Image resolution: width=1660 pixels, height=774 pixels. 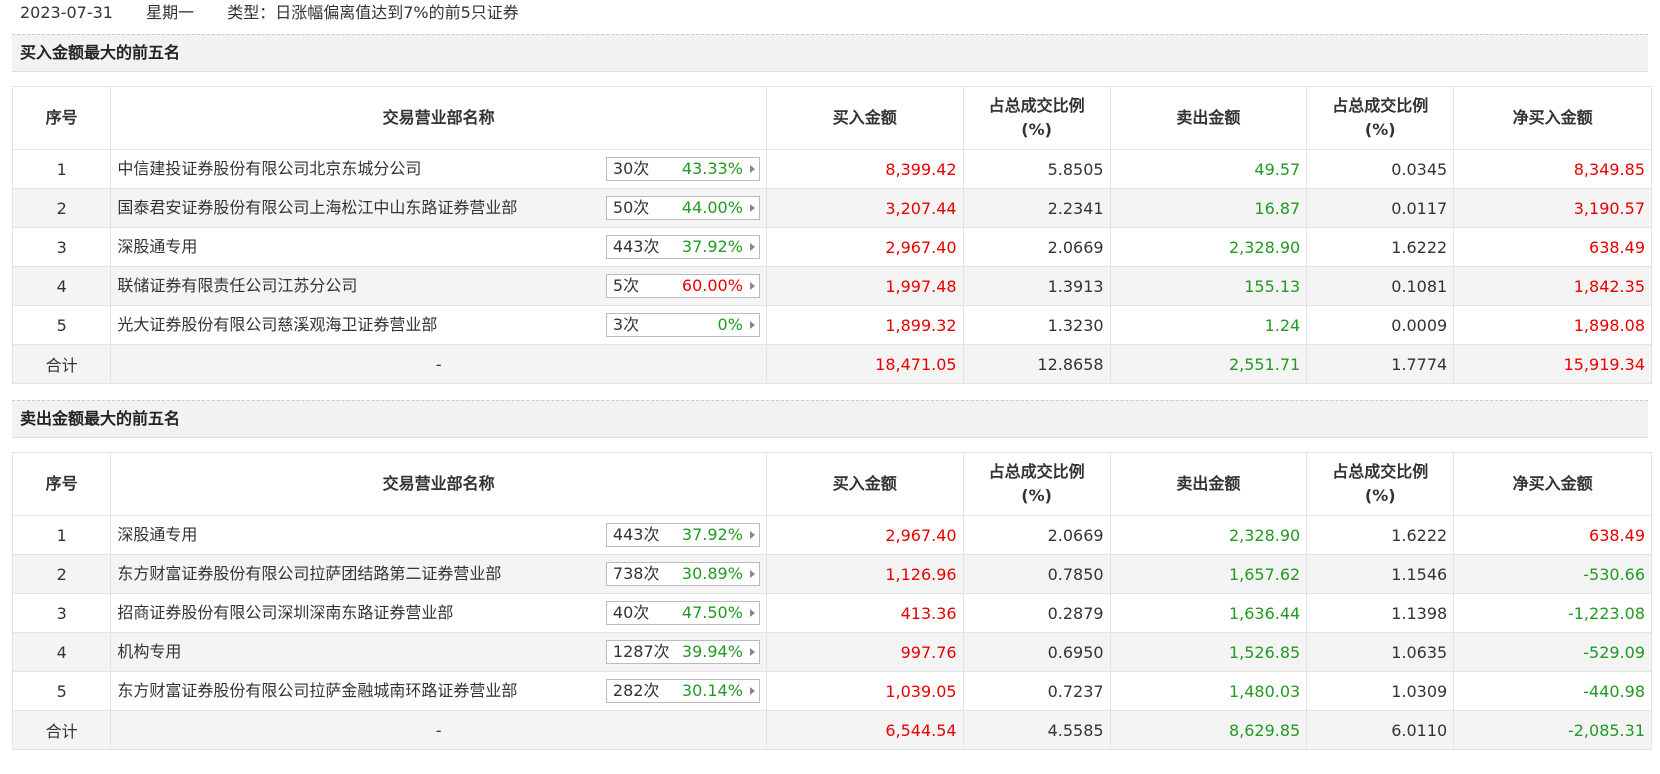 I want to click on win-rate: 39.94%, so click(x=712, y=651).